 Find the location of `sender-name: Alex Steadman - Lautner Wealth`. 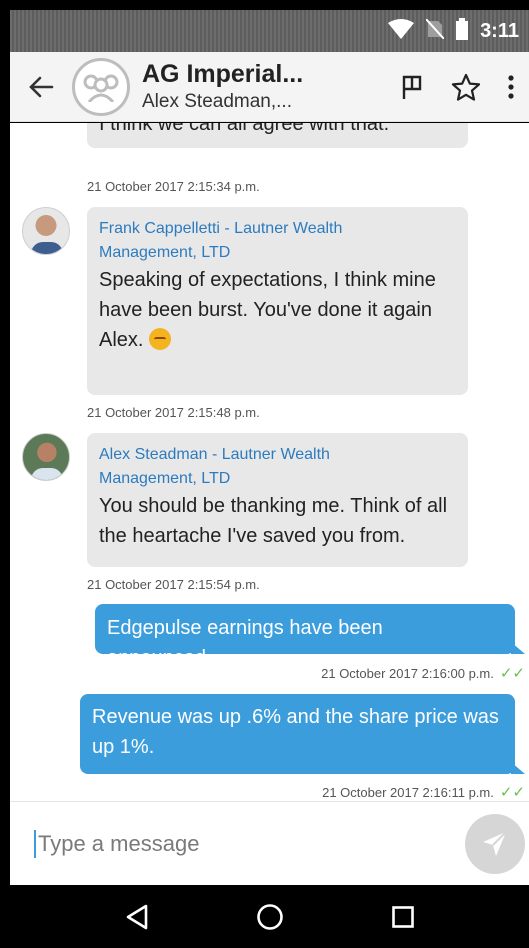

sender-name: Alex Steadman - Lautner Wealth is located at coordinates (277, 455).